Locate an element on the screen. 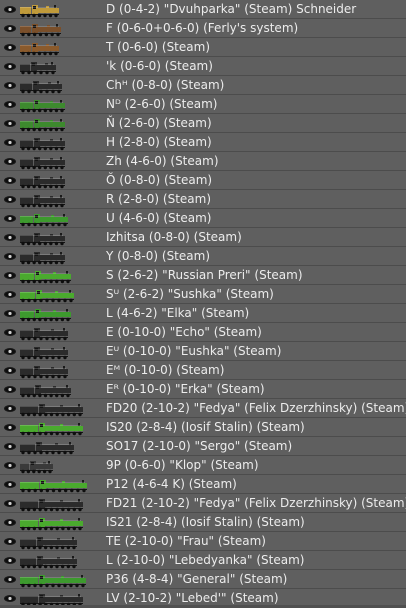 Image resolution: width=406 pixels, height=608 pixels. engine-row: T (0-6-0) (Steam) is located at coordinates (203, 47).